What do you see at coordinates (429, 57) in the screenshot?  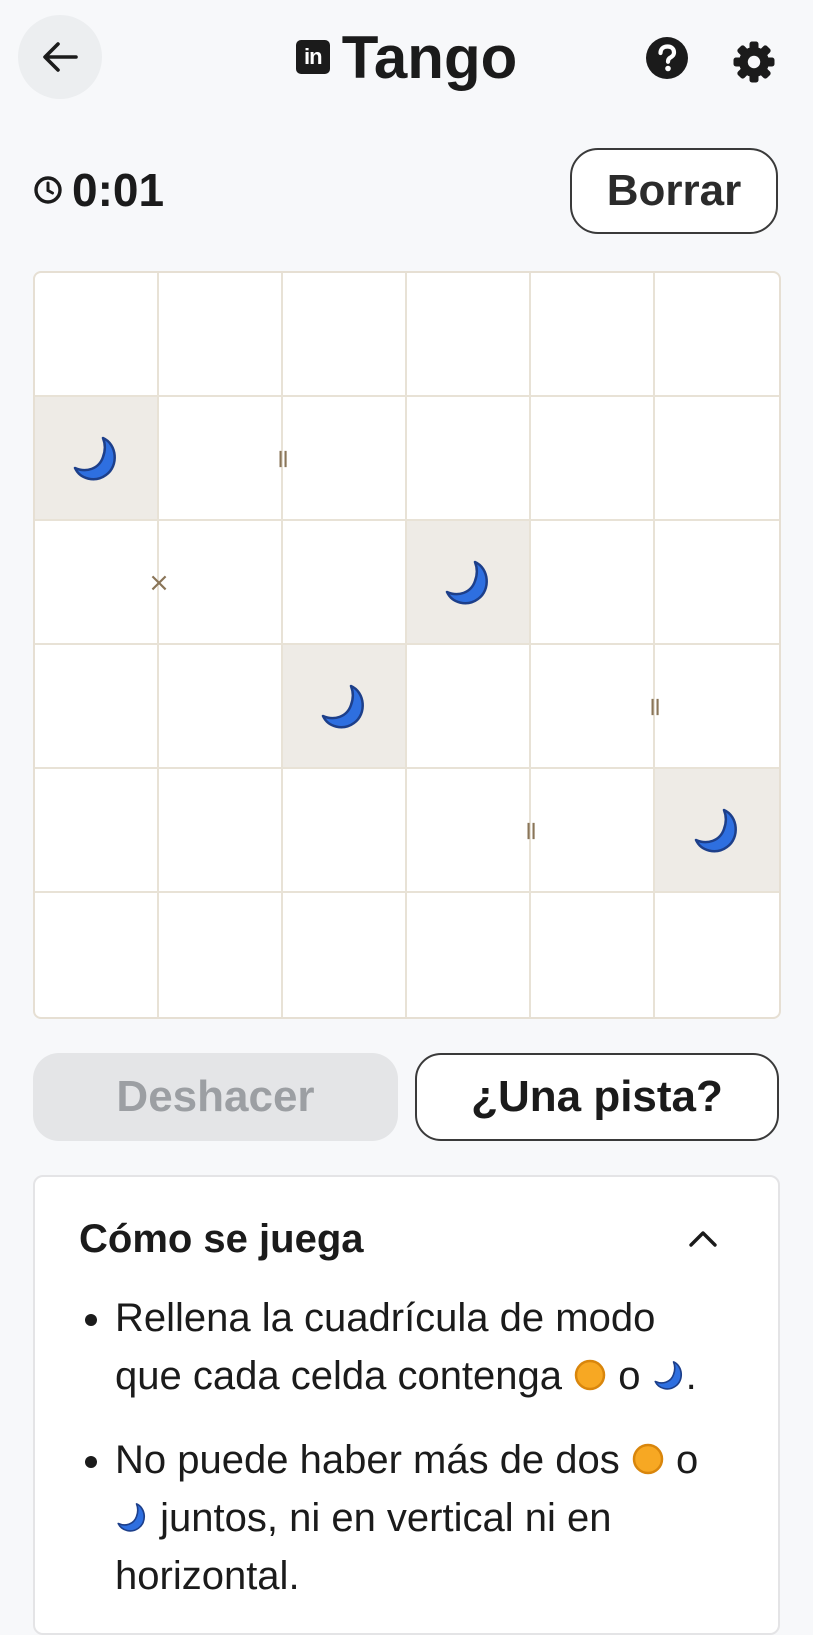 I see `page-title: Tango` at bounding box center [429, 57].